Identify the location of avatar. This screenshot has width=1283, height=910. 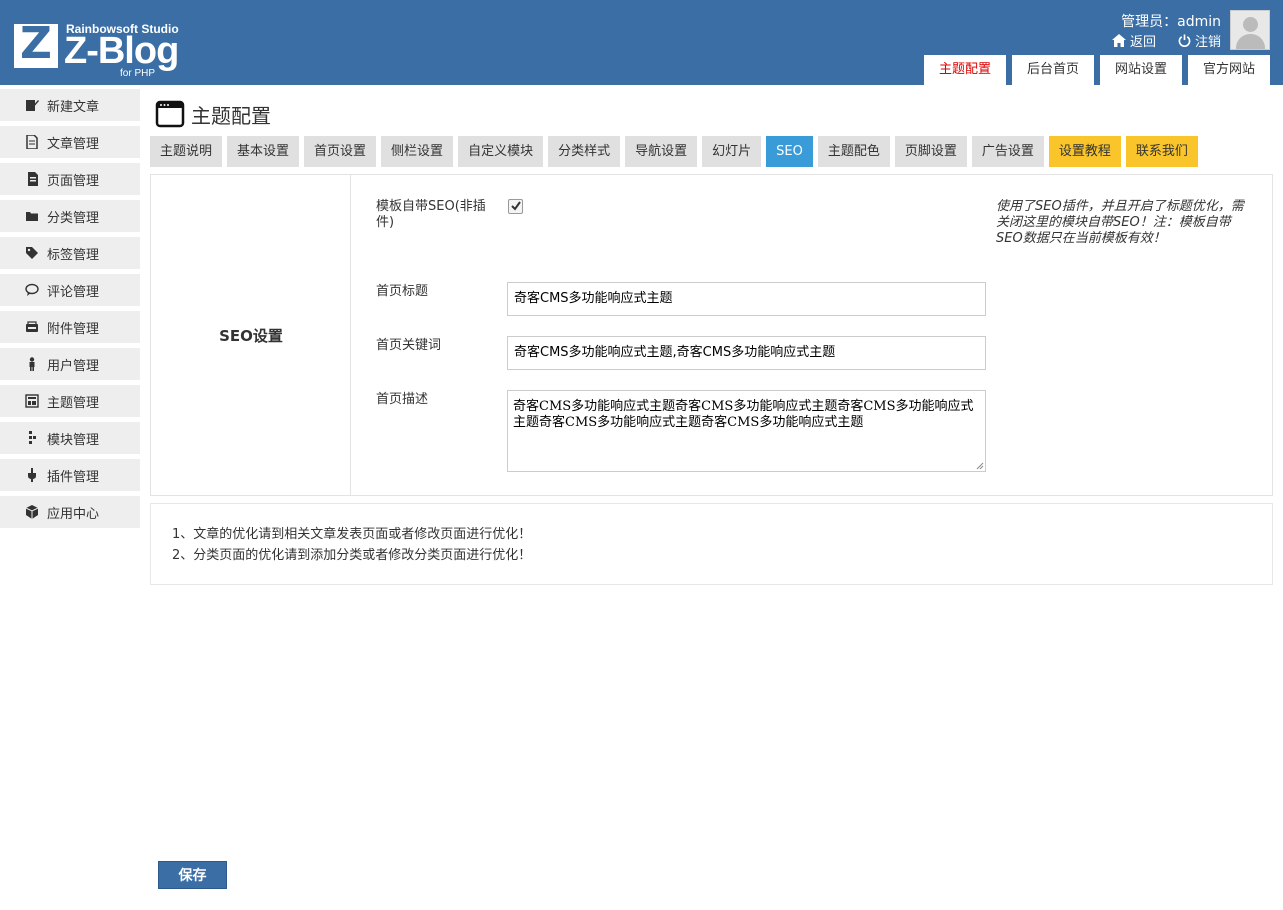
(1250, 30).